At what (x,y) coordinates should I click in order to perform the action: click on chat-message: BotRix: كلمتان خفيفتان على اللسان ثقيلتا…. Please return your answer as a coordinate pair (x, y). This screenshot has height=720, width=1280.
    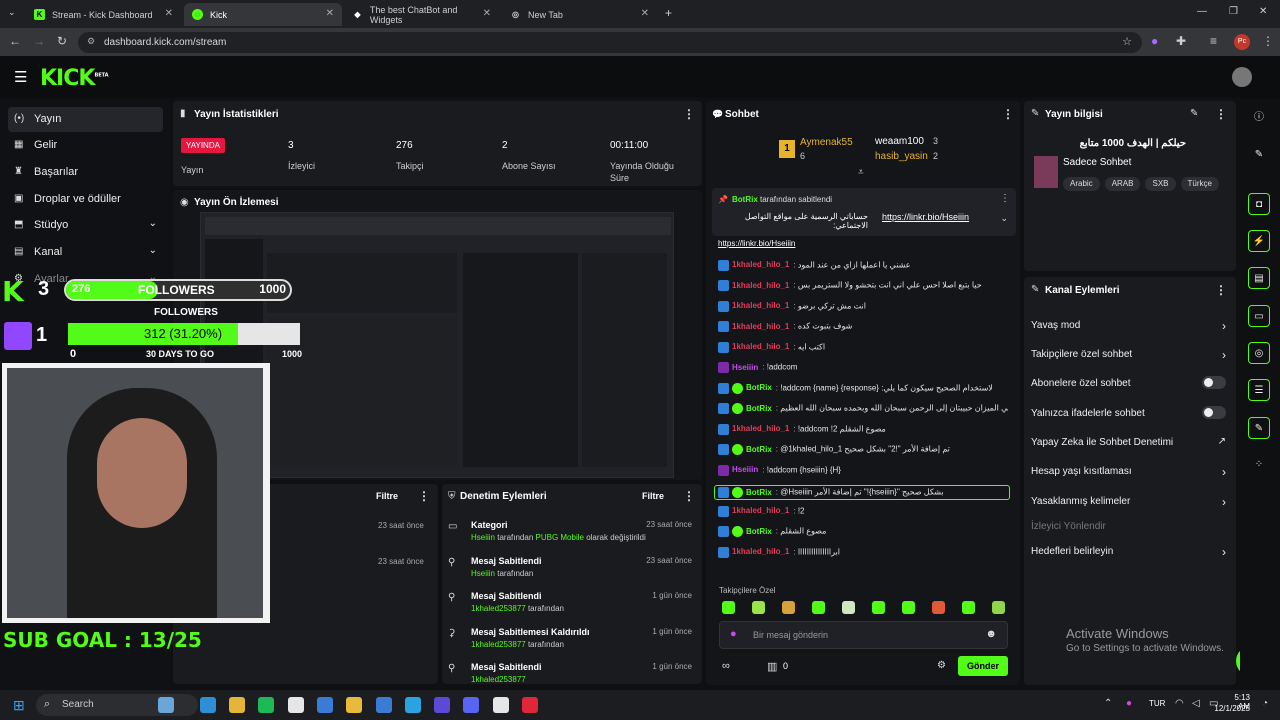
    Looking at the image, I should click on (863, 408).